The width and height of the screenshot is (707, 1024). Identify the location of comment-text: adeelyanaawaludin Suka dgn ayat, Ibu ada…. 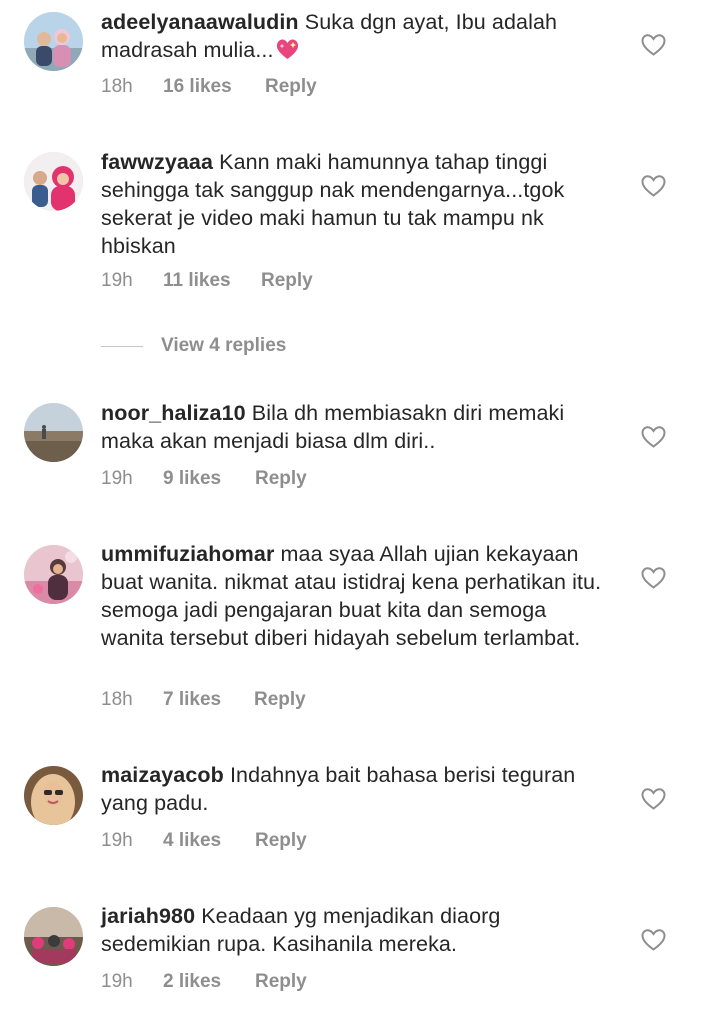
(356, 36).